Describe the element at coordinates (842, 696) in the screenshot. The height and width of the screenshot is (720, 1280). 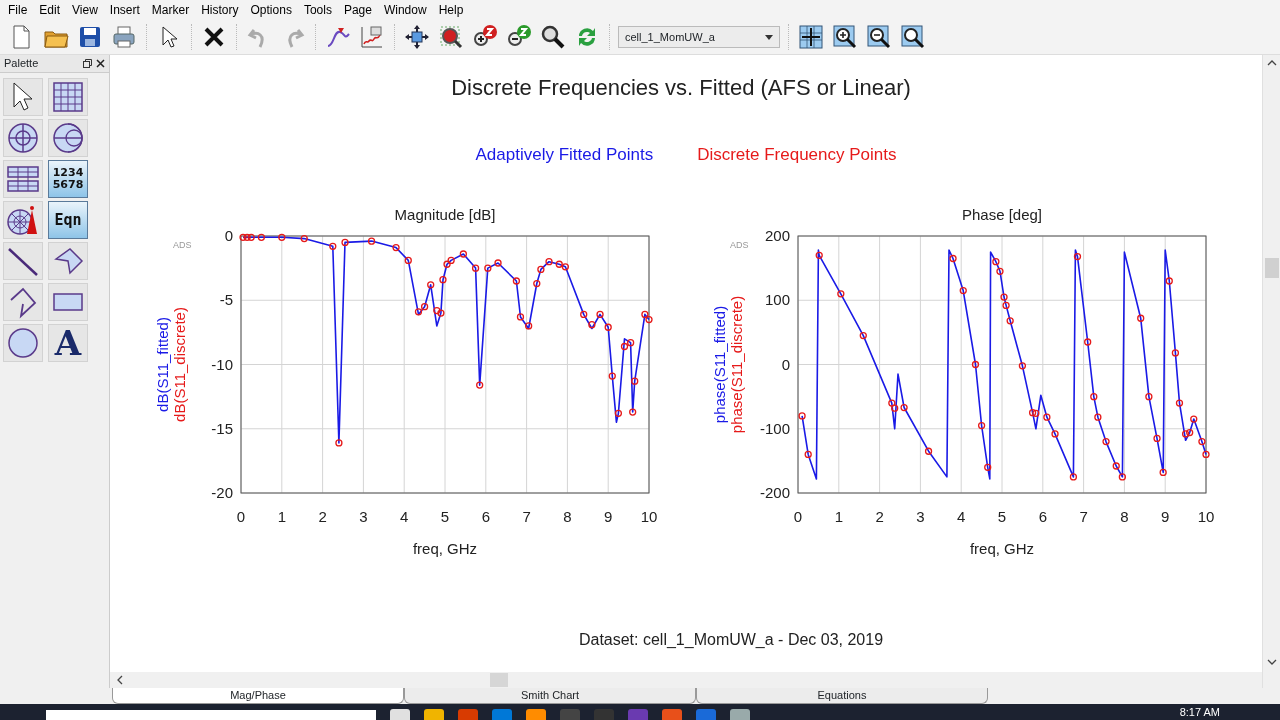
I see `page-tab: Equations` at that location.